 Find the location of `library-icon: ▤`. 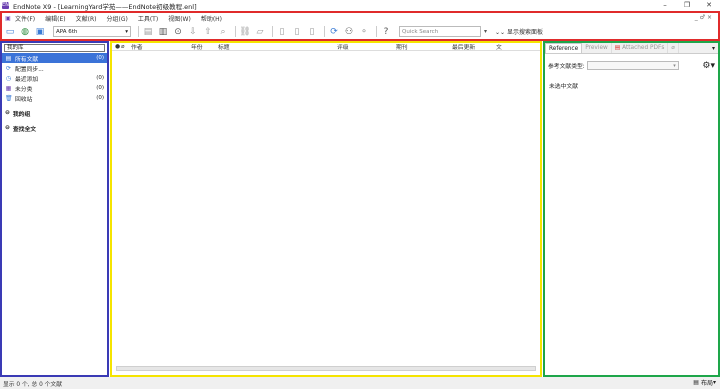

library-icon: ▤ is located at coordinates (8, 58).